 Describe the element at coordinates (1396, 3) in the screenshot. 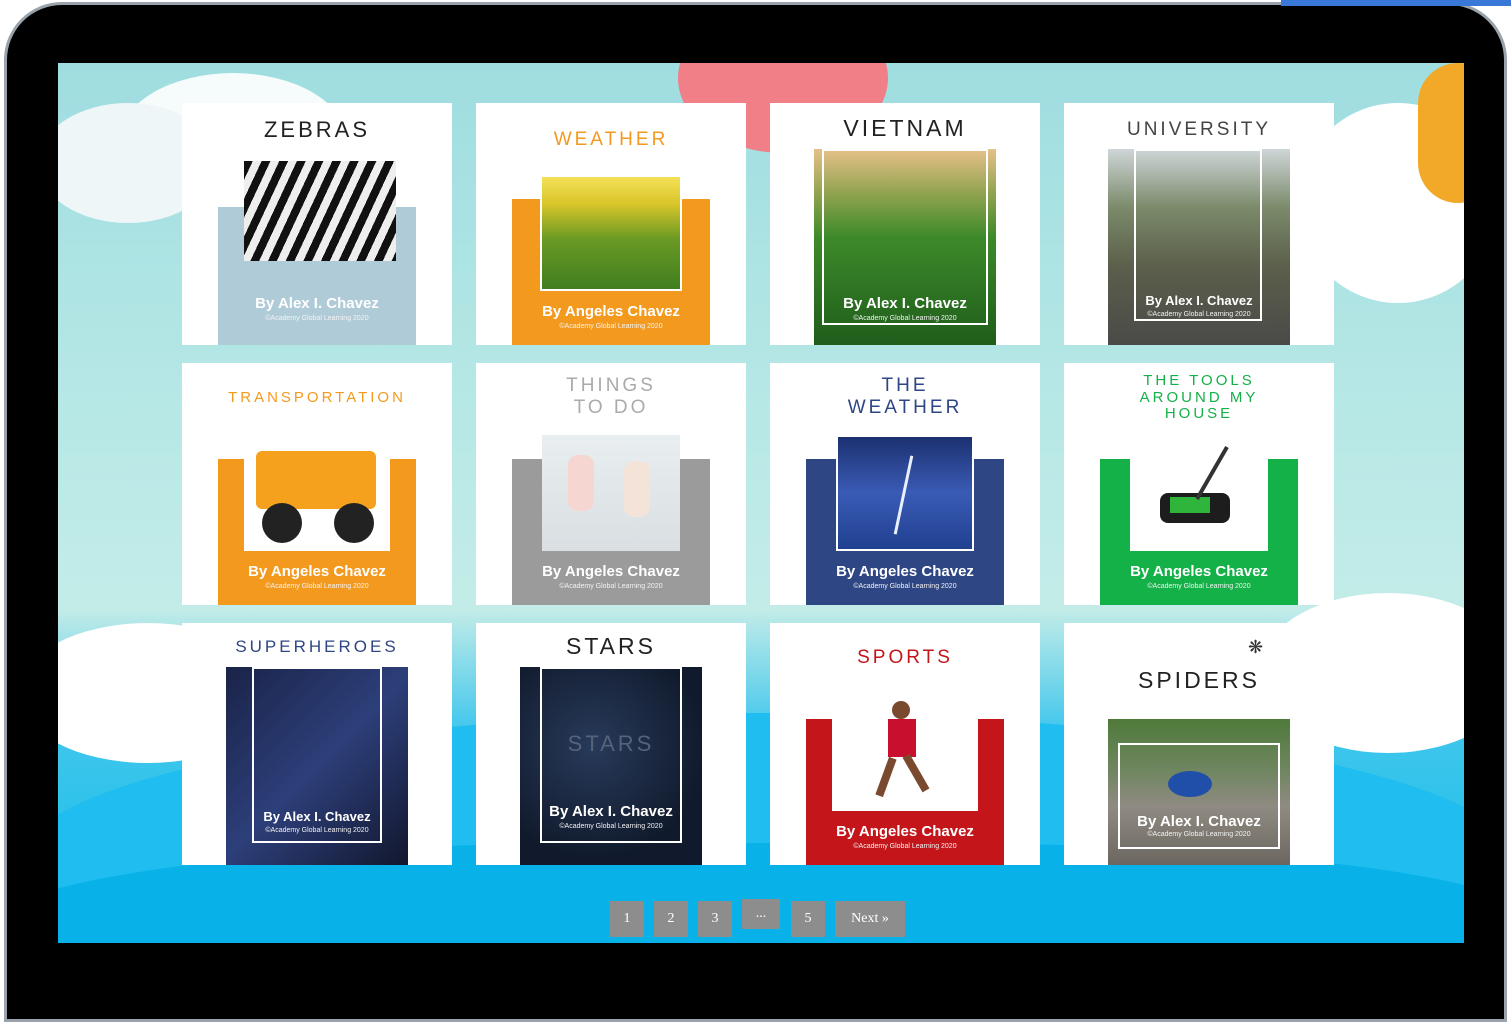

I see `corner-accent` at that location.